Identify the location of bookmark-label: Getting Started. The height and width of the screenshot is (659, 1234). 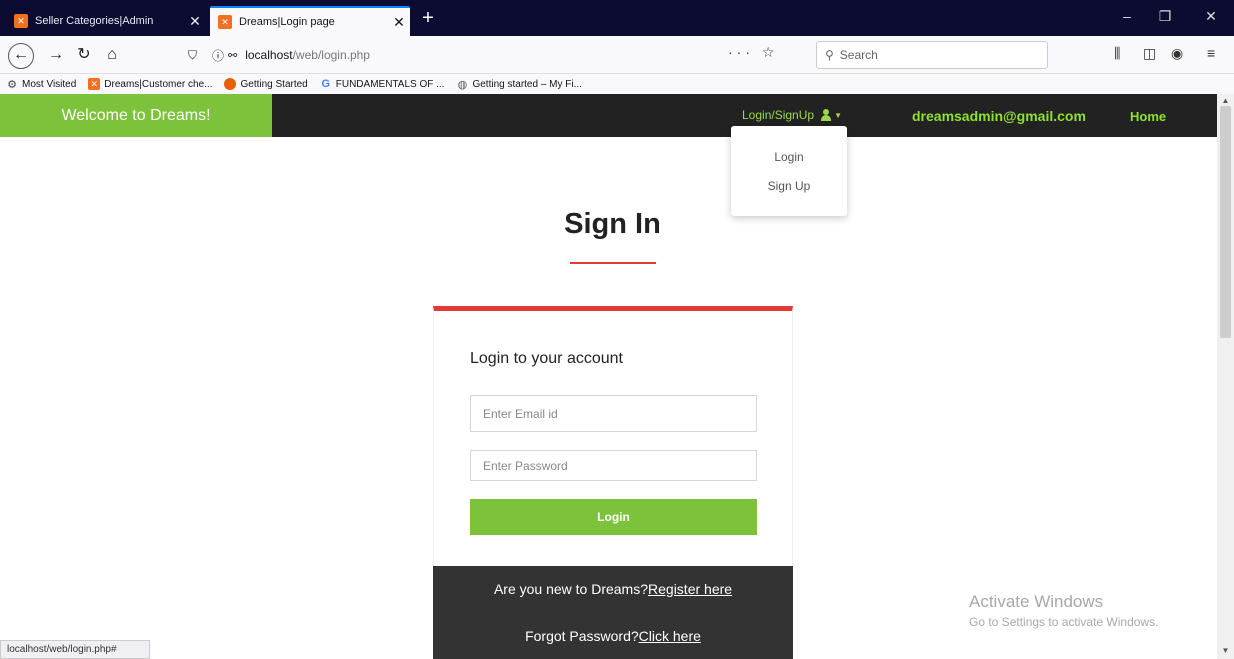
(274, 84).